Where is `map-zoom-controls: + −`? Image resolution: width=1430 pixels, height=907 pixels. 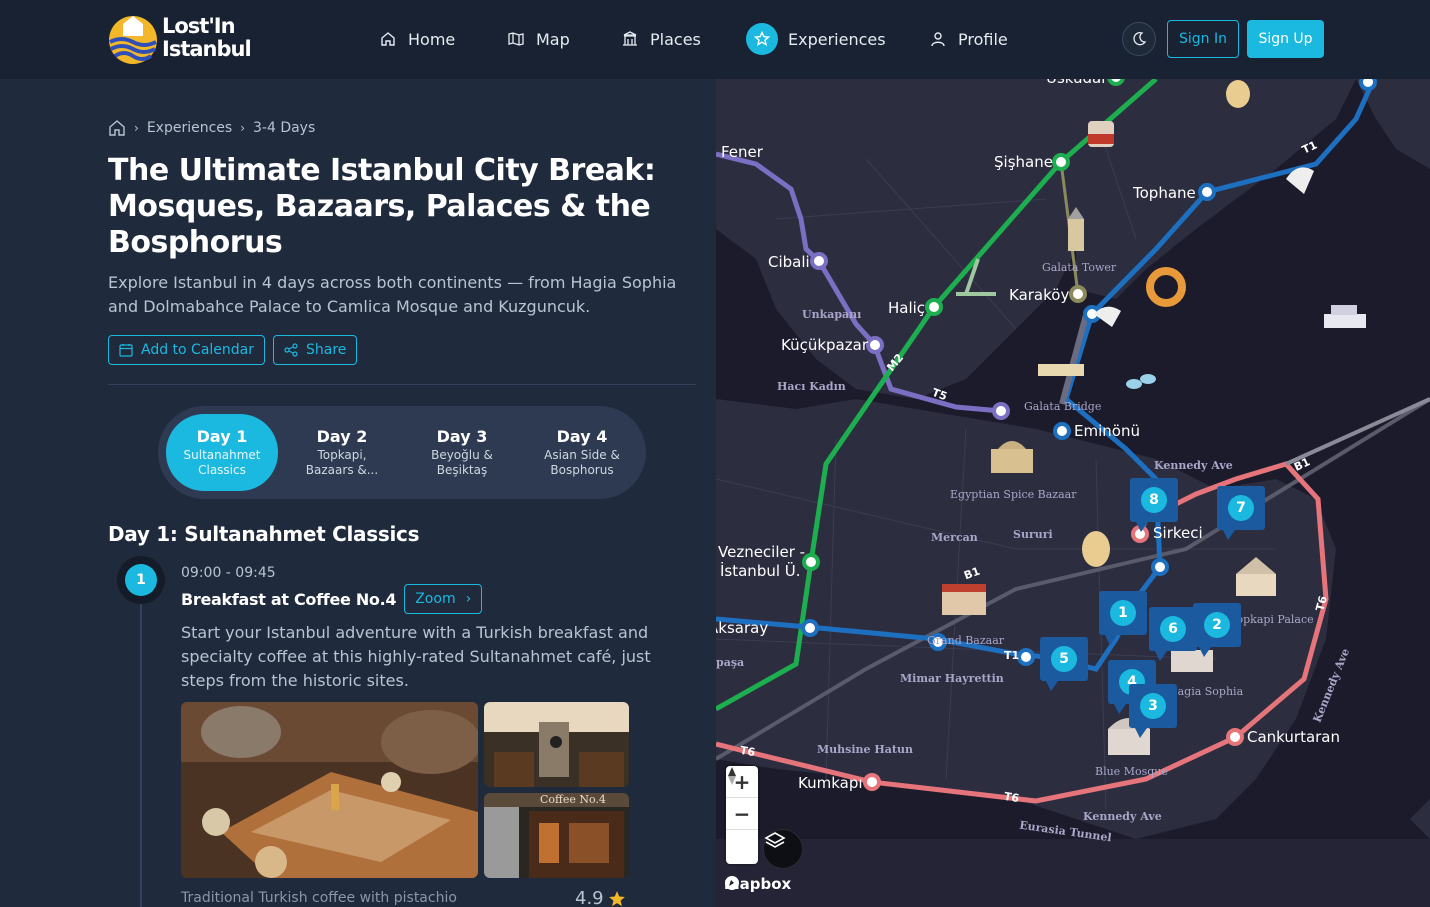
map-zoom-controls: + − is located at coordinates (742, 815).